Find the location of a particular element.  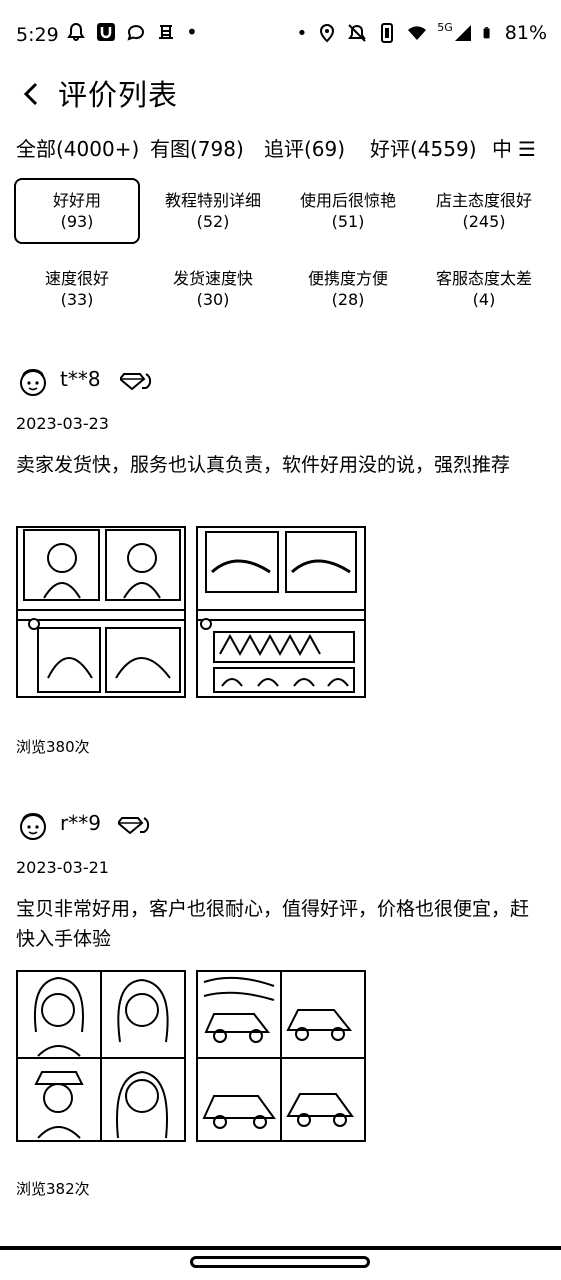

bell-icon is located at coordinates (76, 31).